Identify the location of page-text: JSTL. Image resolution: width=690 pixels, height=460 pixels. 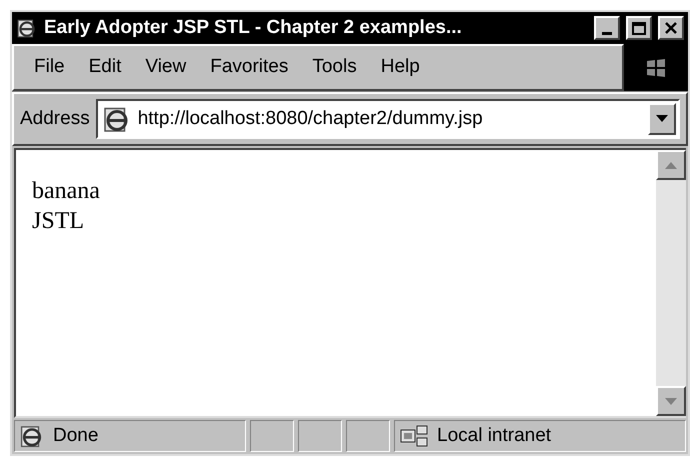
(59, 221).